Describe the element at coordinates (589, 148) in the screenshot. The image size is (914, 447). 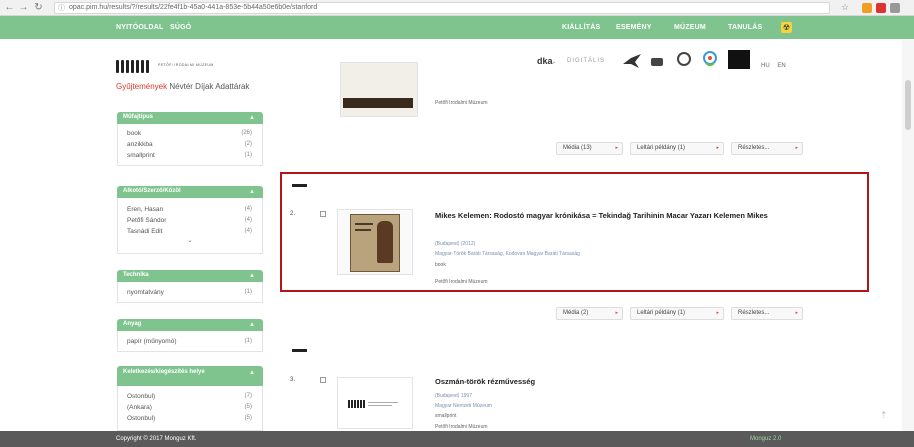
I see `media-button: Média (13) ▸` at that location.